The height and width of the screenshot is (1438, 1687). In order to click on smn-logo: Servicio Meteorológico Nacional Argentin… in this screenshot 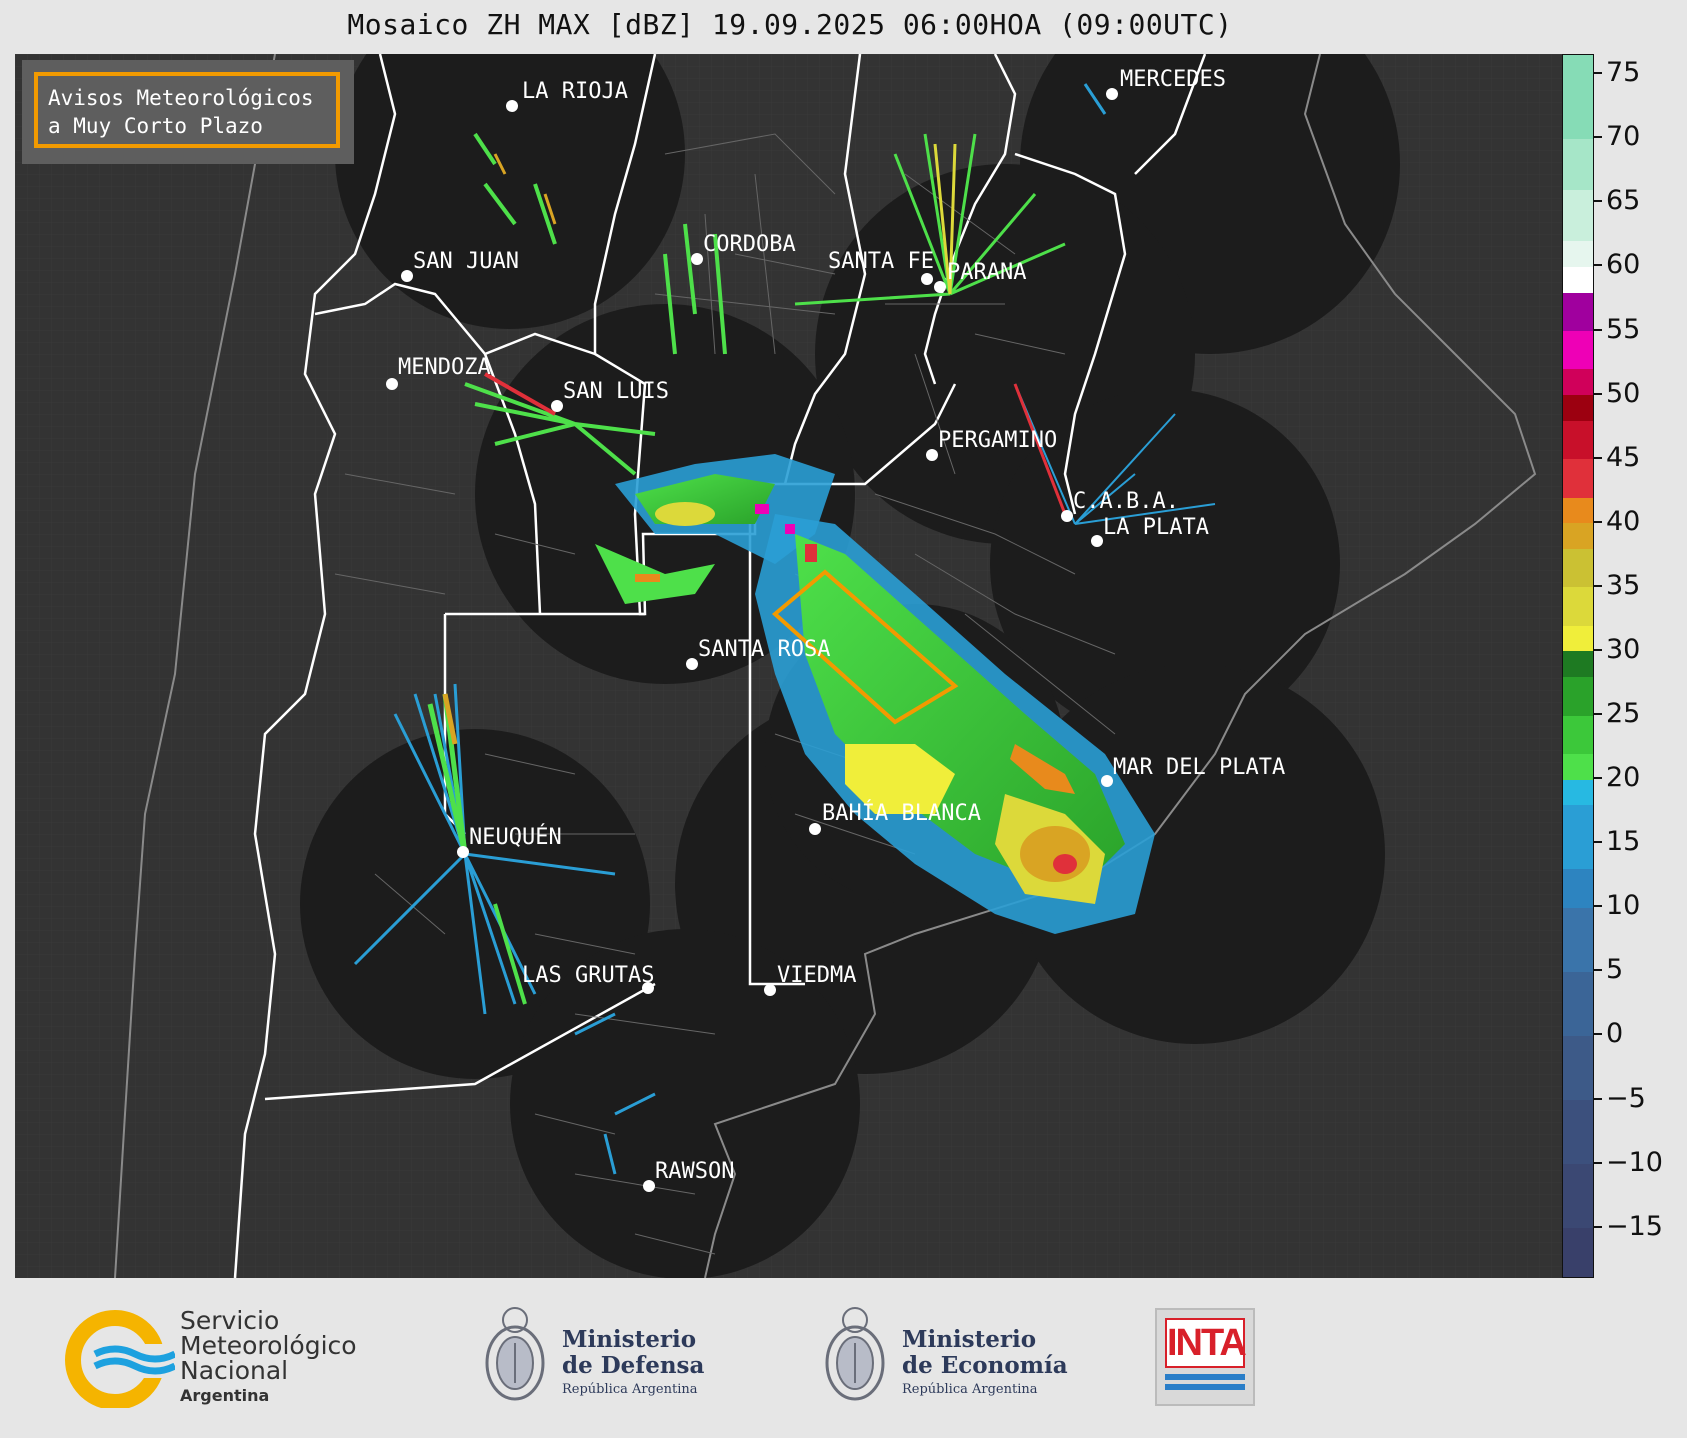, I will do `click(230, 1363)`.